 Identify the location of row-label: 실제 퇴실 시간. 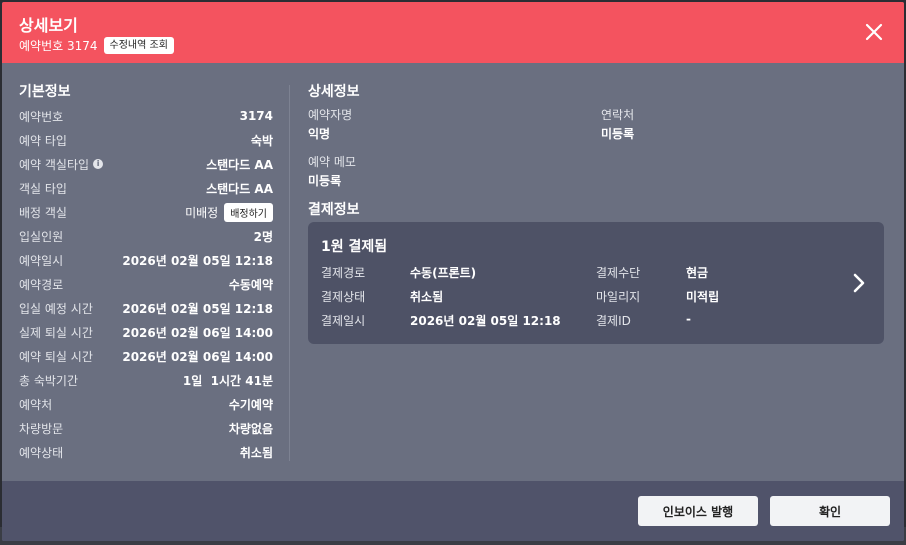
(56, 332).